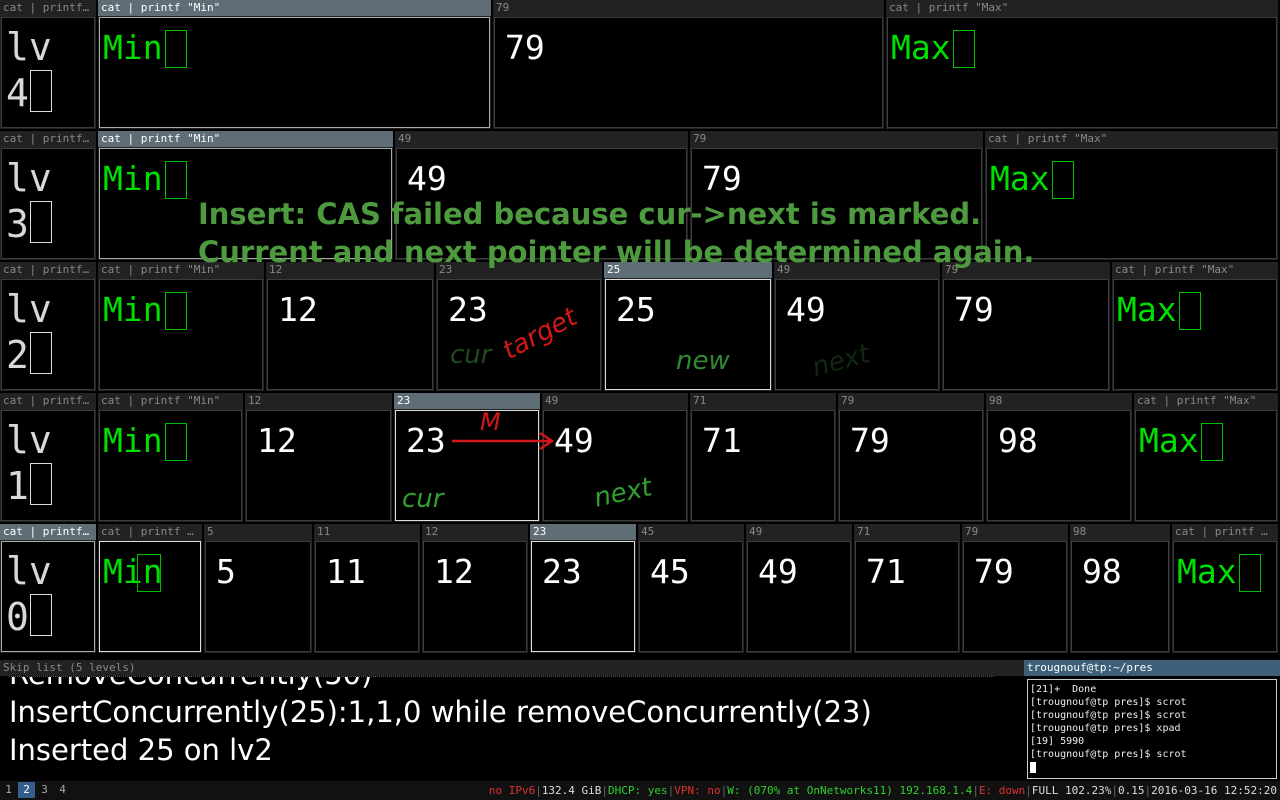 This screenshot has height=800, width=1280. Describe the element at coordinates (26, 790) in the screenshot. I see `workspace-button-active: 2` at that location.